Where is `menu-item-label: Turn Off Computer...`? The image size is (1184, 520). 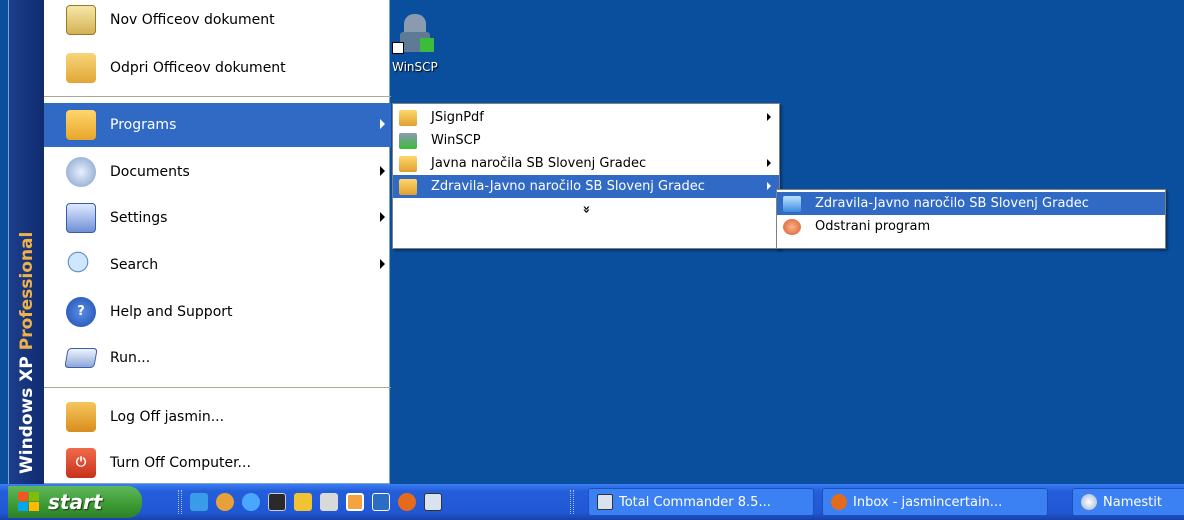 menu-item-label: Turn Off Computer... is located at coordinates (180, 463).